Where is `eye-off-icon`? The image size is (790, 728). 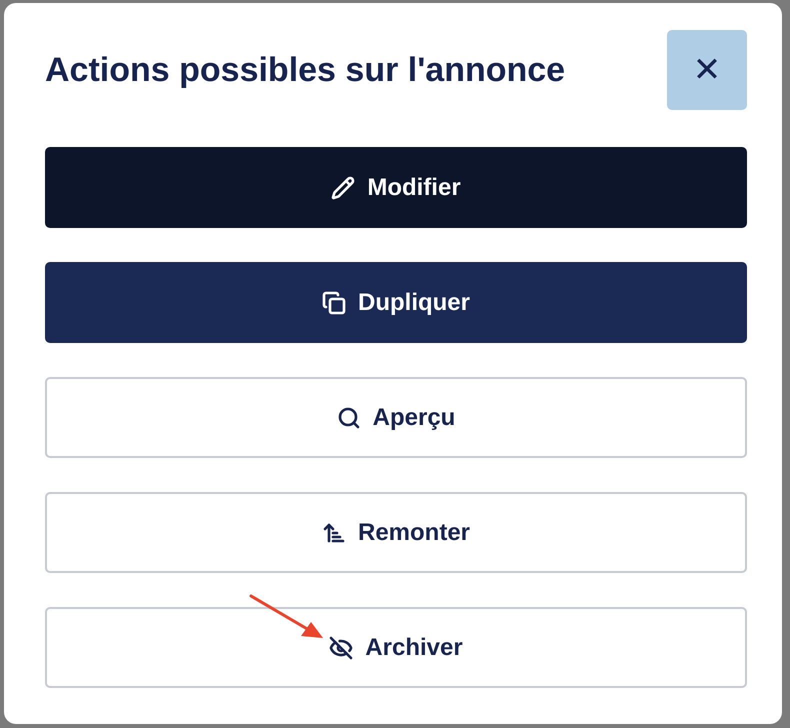
eye-off-icon is located at coordinates (341, 648).